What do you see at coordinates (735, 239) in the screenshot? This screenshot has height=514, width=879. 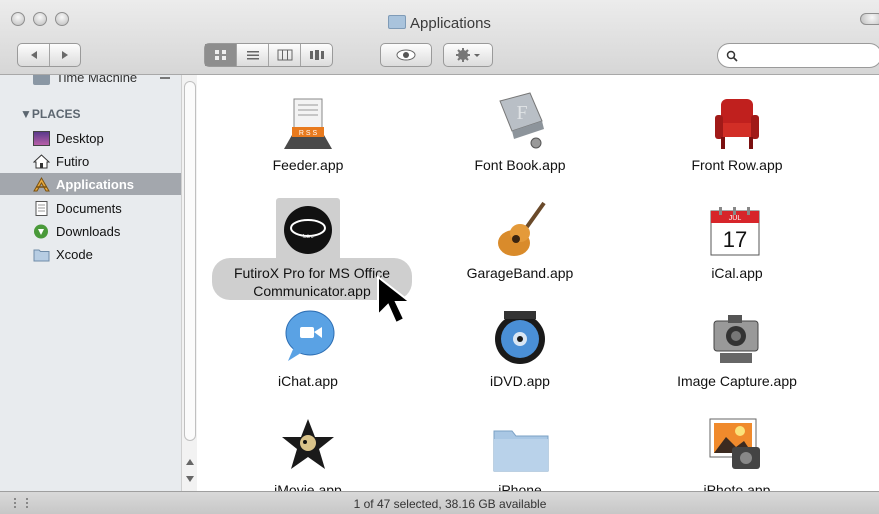 I see `svg-text: 17` at bounding box center [735, 239].